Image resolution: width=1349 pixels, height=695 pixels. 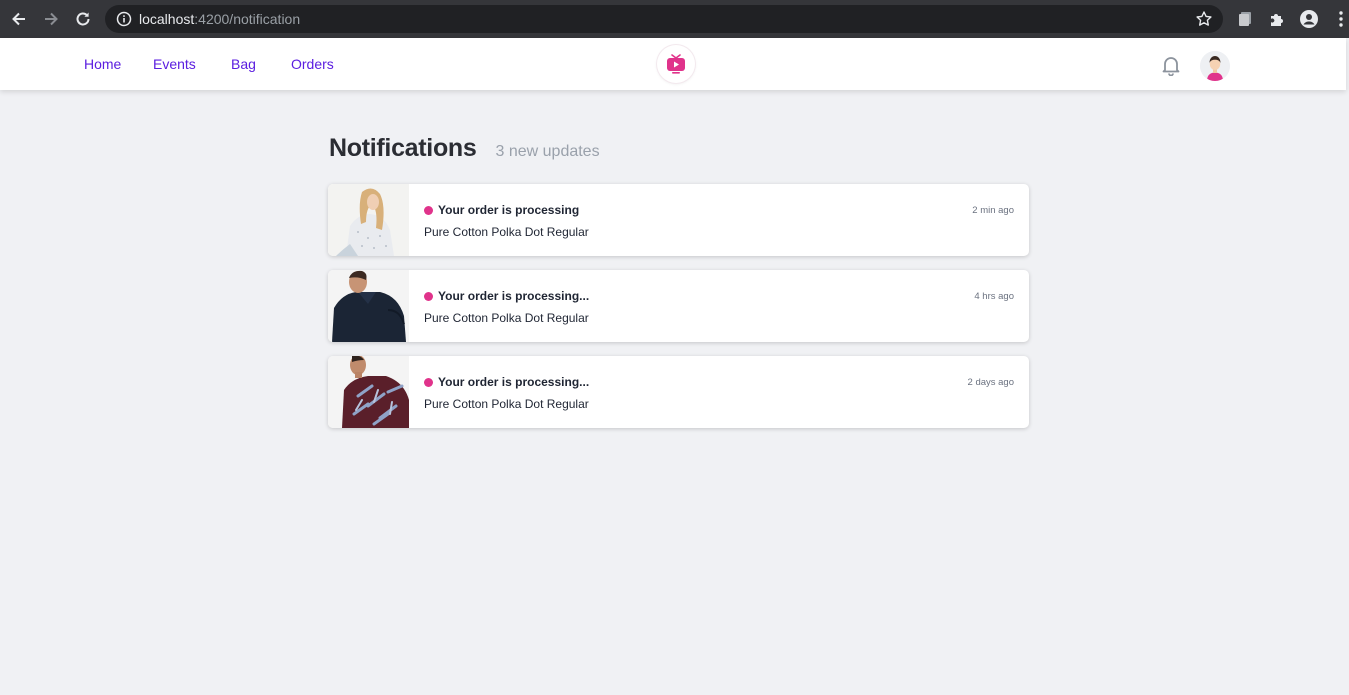 I want to click on reload-icon, so click(x=83, y=19).